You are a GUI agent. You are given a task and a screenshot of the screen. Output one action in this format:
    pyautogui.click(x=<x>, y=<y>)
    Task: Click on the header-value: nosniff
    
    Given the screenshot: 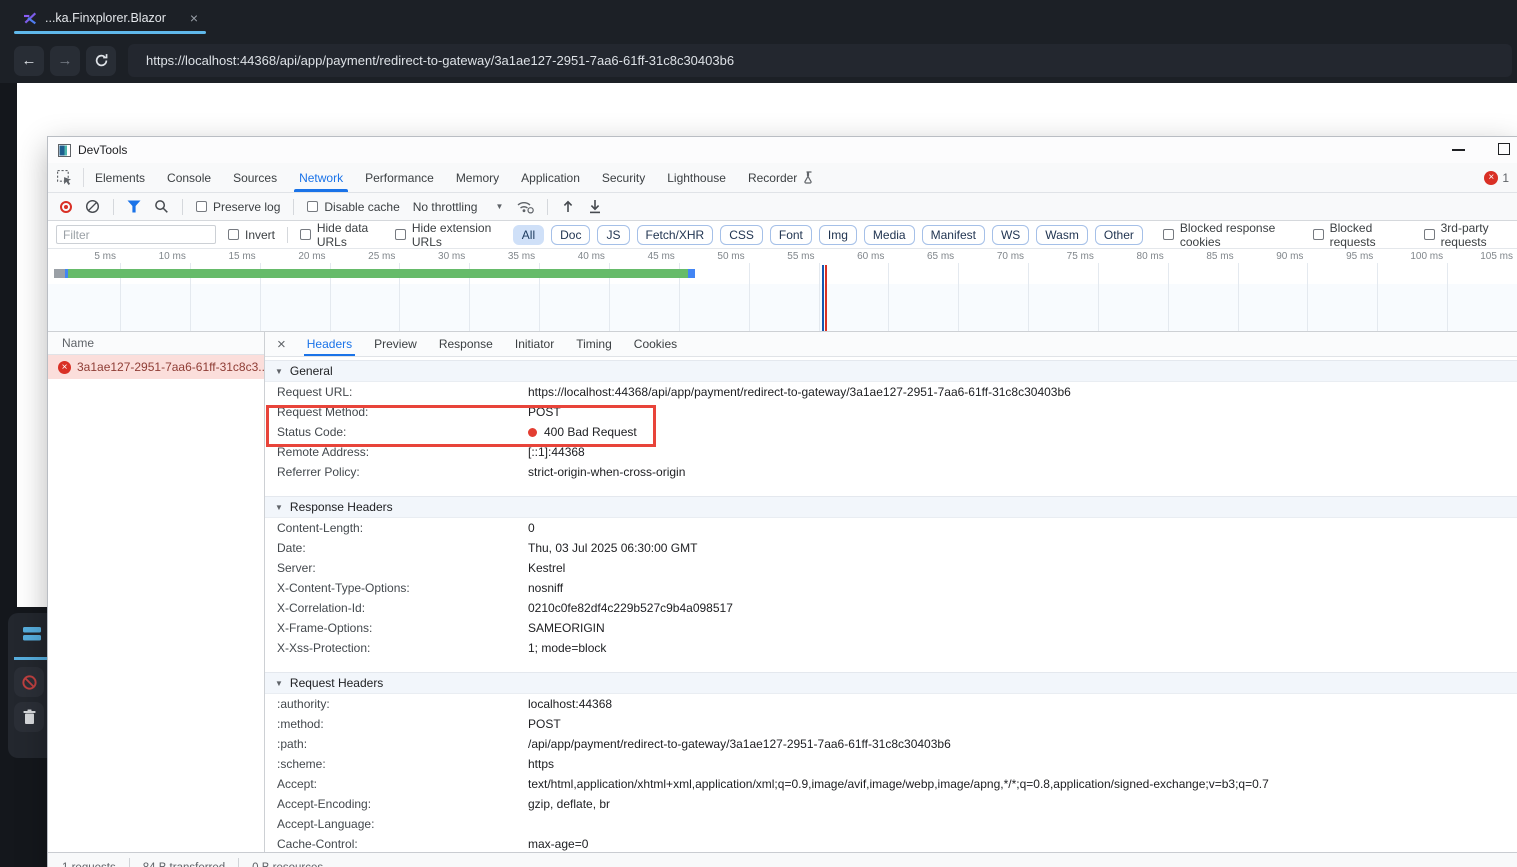 What is the action you would take?
    pyautogui.click(x=546, y=588)
    